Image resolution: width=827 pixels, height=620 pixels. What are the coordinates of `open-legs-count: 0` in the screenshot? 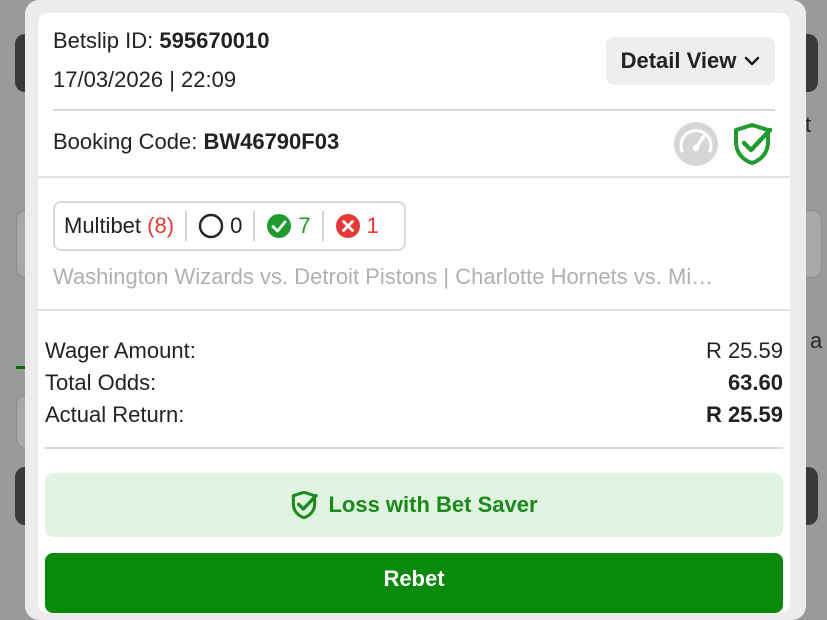 It's located at (236, 225).